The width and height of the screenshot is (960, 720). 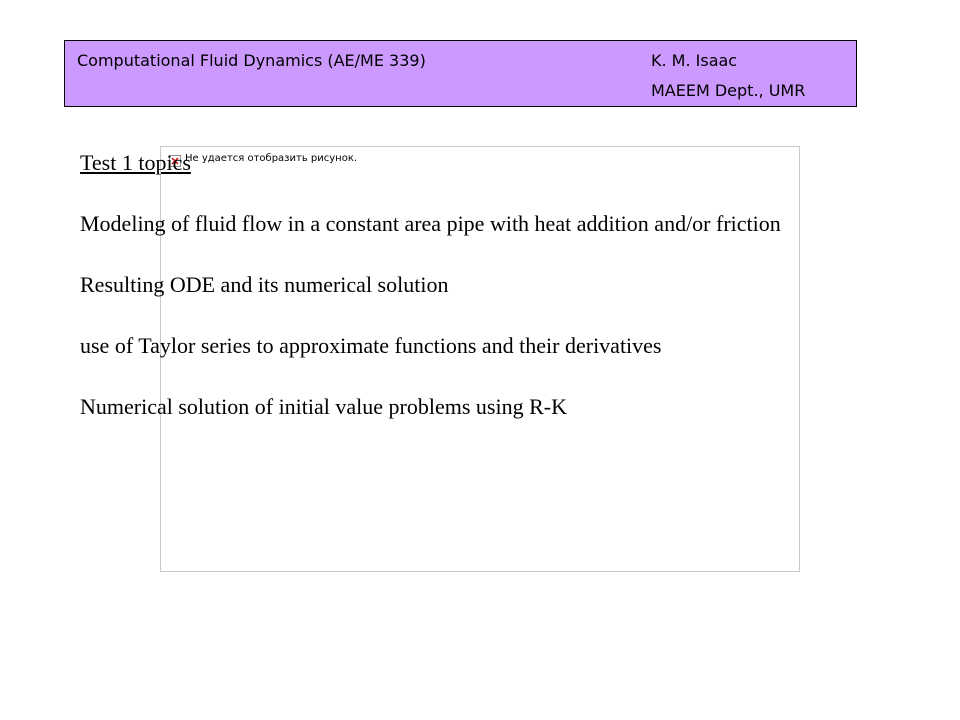 What do you see at coordinates (728, 90) in the screenshot?
I see `department-name: MAEEM Dept., UMR` at bounding box center [728, 90].